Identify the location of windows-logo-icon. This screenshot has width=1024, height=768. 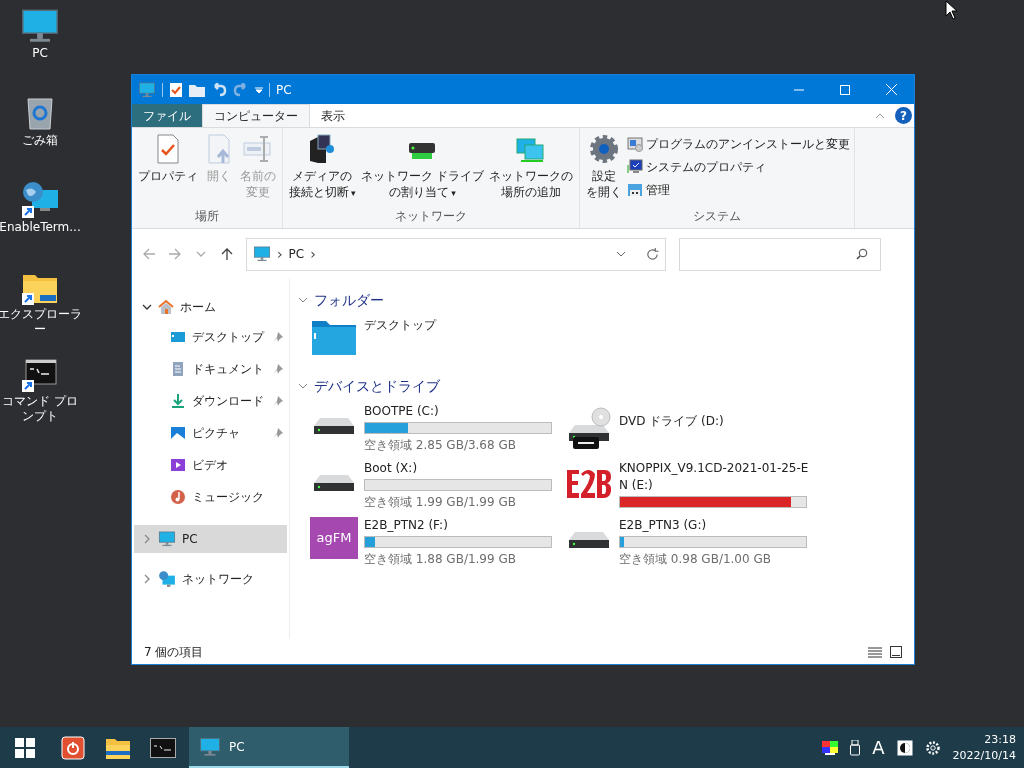
(25, 747).